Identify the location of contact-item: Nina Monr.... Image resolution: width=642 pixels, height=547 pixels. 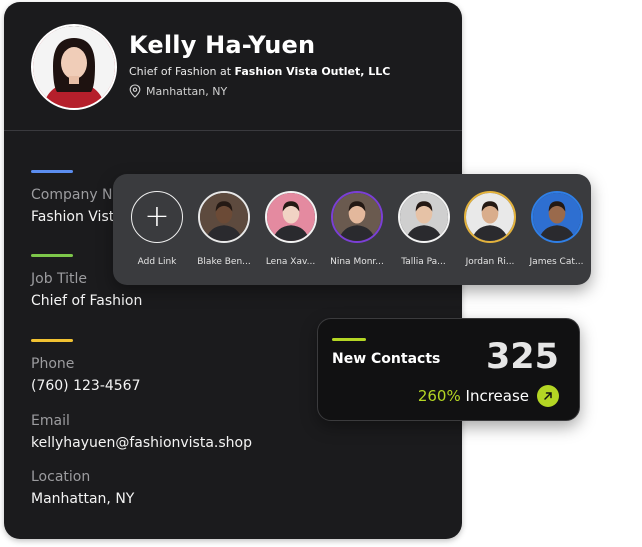
(357, 229).